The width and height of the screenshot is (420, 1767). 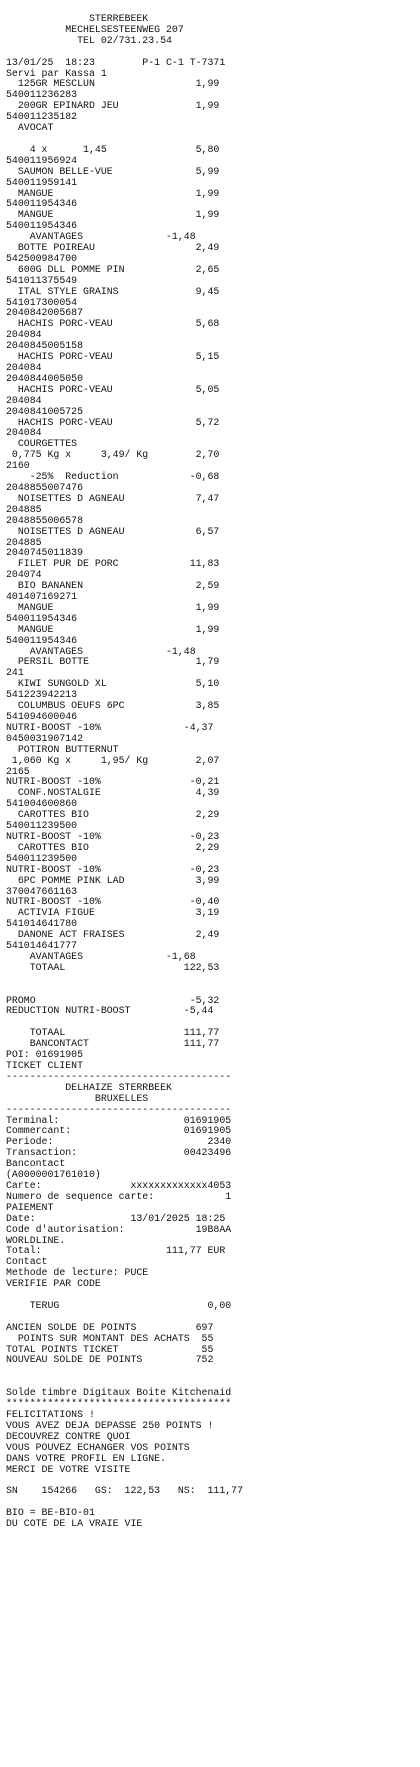 I want to click on receipt-line: SAUMON BELLE-VUE 5,99, so click(x=113, y=171).